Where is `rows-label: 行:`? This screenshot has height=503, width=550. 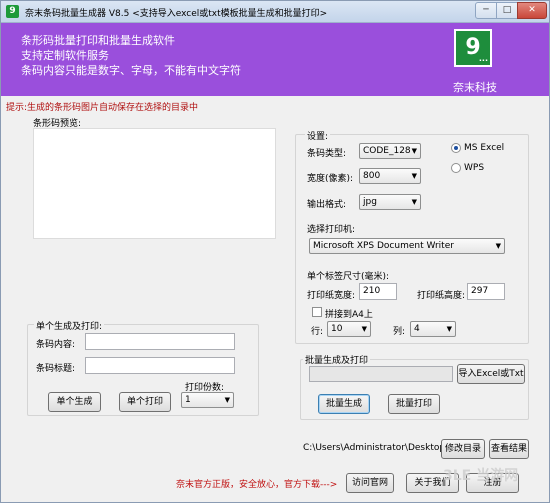
rows-label: 行: is located at coordinates (317, 332).